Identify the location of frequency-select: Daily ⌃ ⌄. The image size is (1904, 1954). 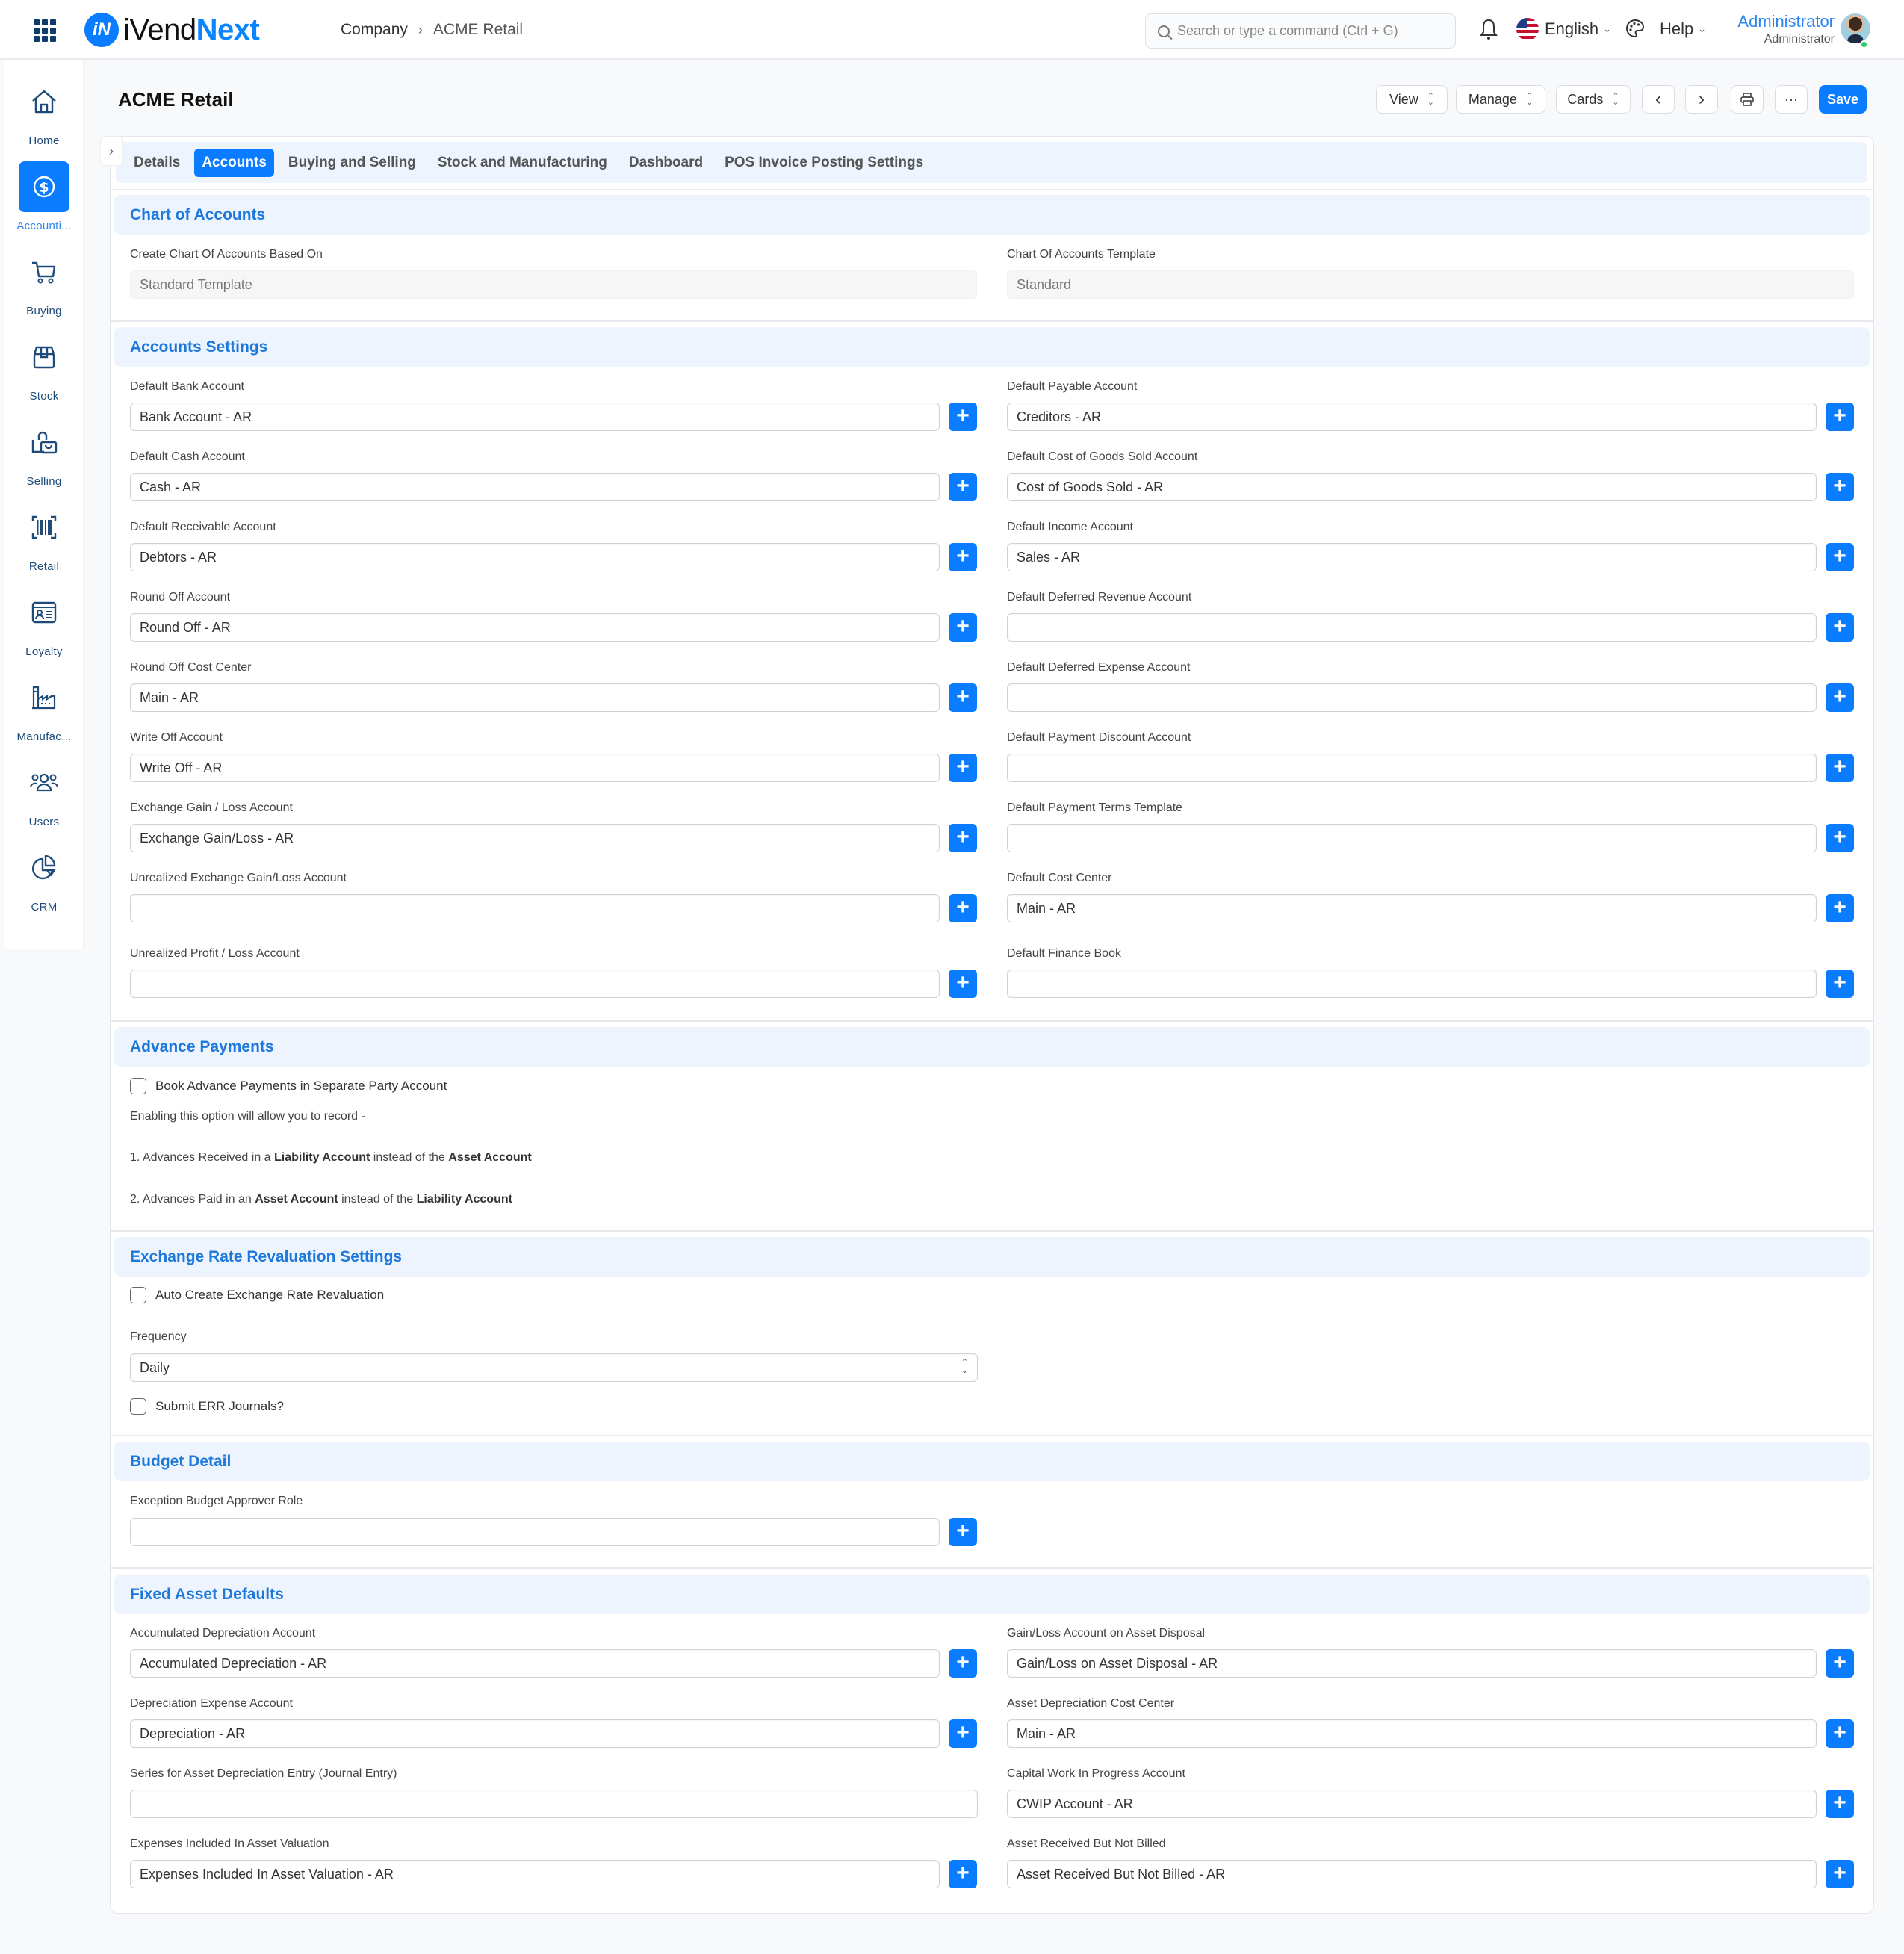
(554, 1367).